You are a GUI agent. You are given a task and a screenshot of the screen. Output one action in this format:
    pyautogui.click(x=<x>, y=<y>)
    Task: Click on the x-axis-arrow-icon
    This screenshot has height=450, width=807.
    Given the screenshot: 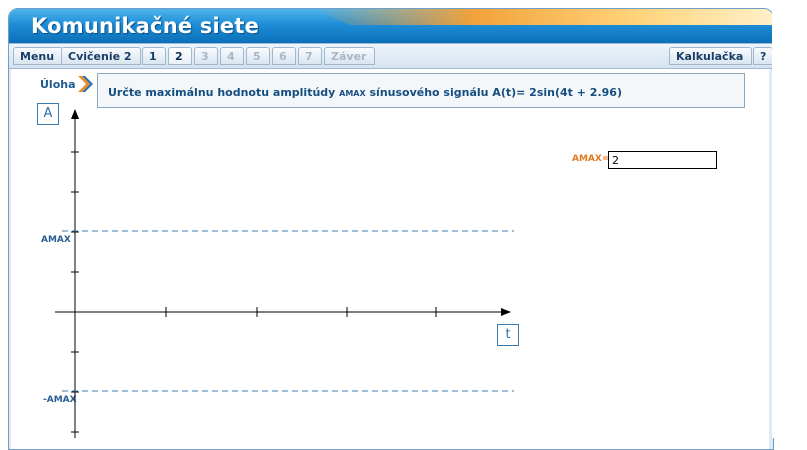 What is the action you would take?
    pyautogui.click(x=506, y=312)
    